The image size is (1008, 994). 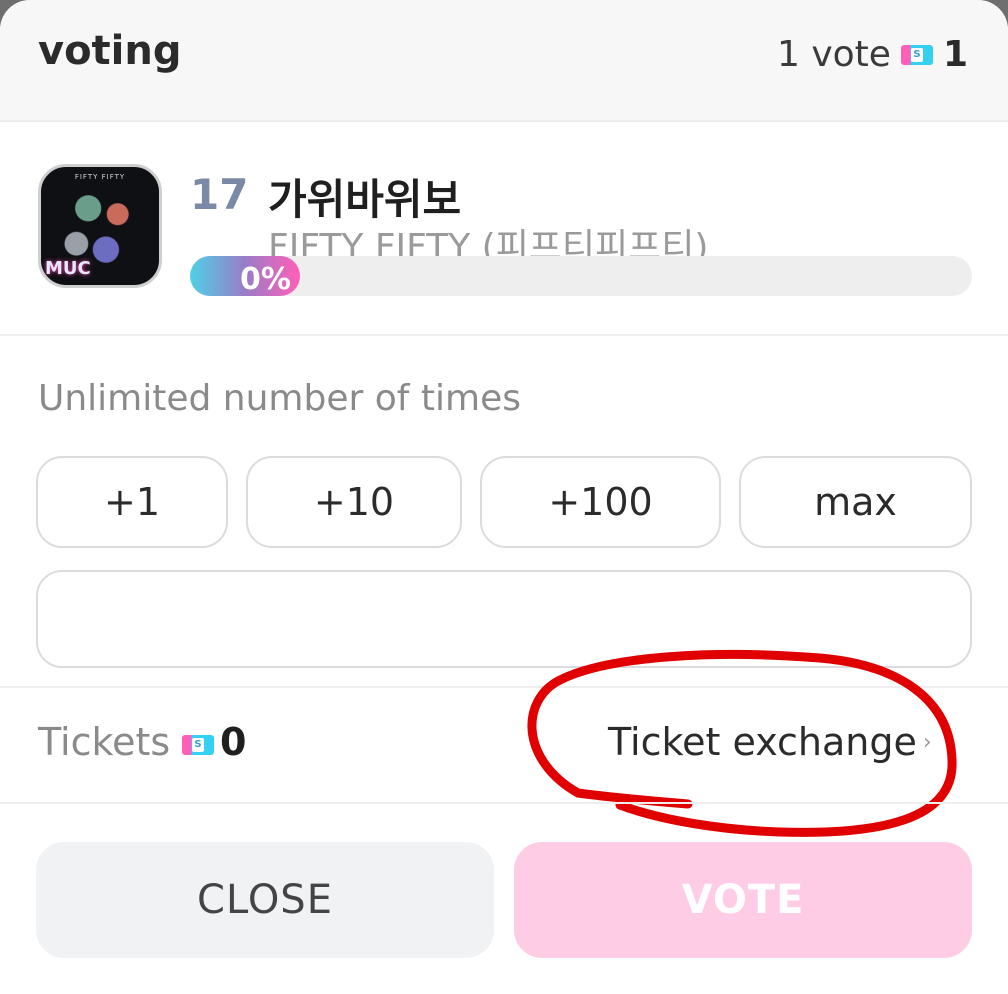 What do you see at coordinates (833, 54) in the screenshot?
I see `vote-balance-label: 1 vote` at bounding box center [833, 54].